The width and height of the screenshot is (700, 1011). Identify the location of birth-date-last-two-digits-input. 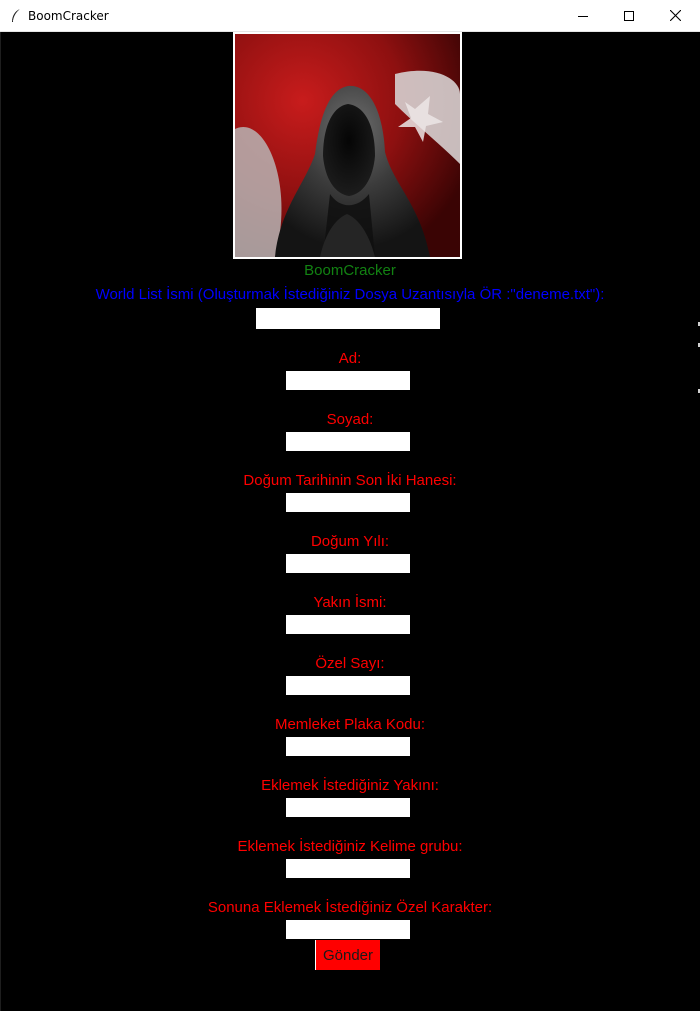
(348, 502).